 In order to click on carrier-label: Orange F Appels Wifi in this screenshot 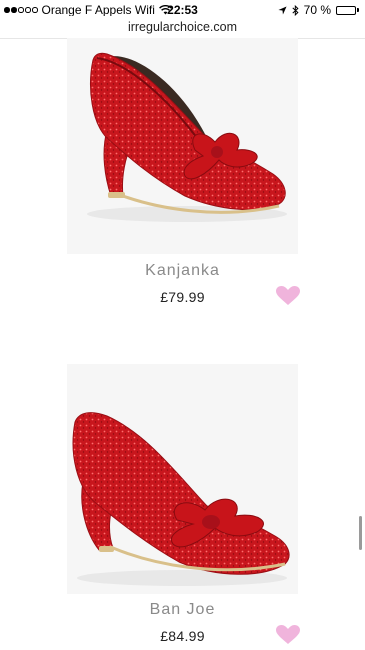, I will do `click(98, 10)`.